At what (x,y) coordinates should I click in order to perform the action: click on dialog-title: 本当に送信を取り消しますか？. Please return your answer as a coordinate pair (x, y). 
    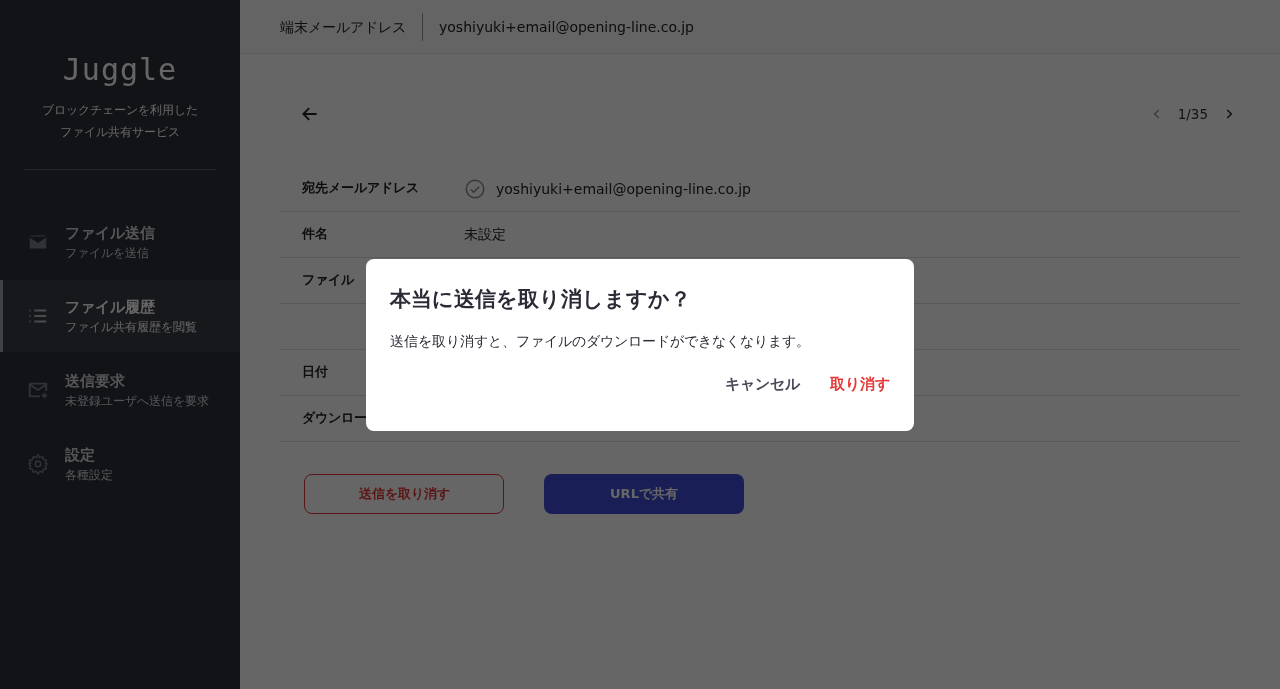
    Looking at the image, I should click on (541, 299).